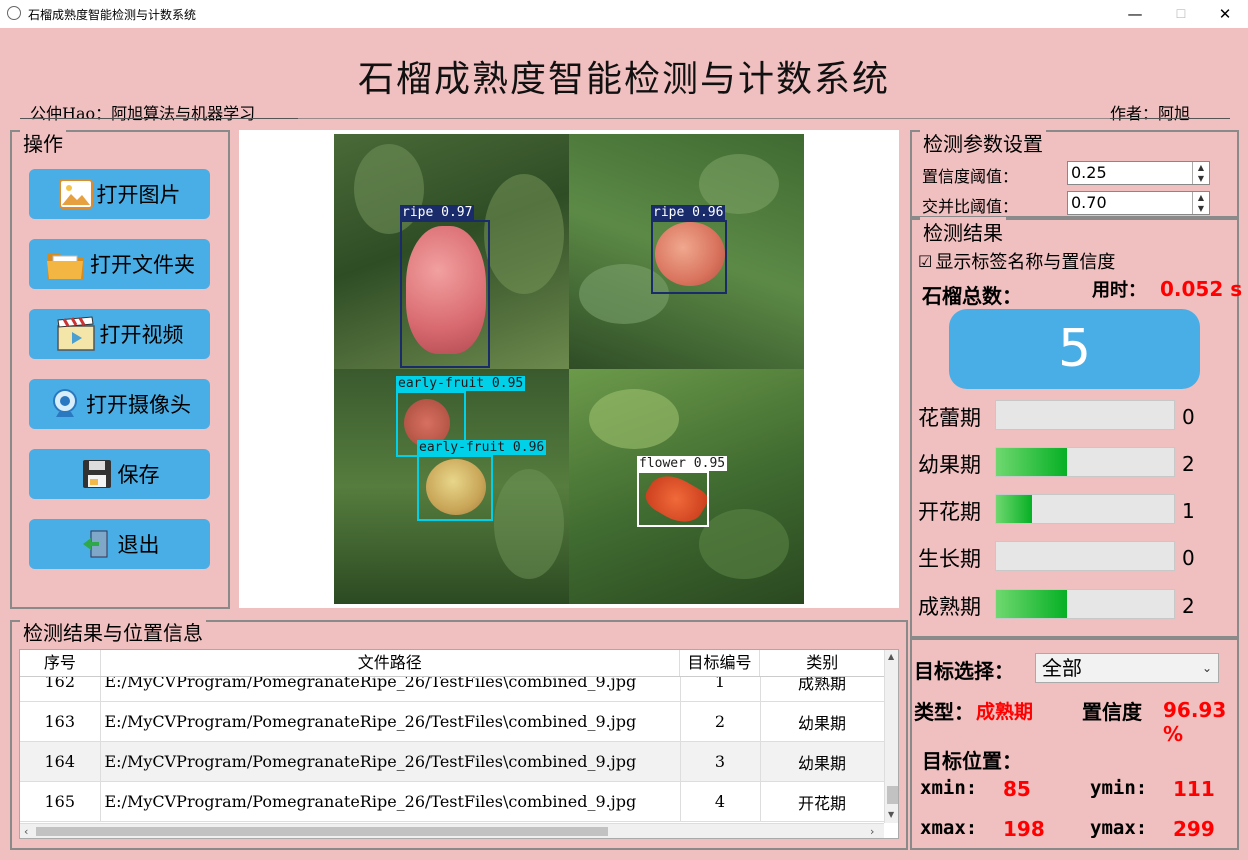  What do you see at coordinates (113, 631) in the screenshot?
I see `table-title: 检测结果与位置信息` at bounding box center [113, 631].